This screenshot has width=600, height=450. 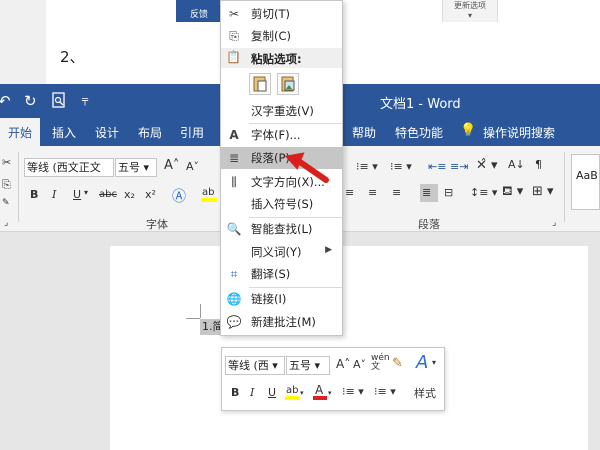 I want to click on decrease-indent-icon: ⇤≡, so click(x=437, y=166).